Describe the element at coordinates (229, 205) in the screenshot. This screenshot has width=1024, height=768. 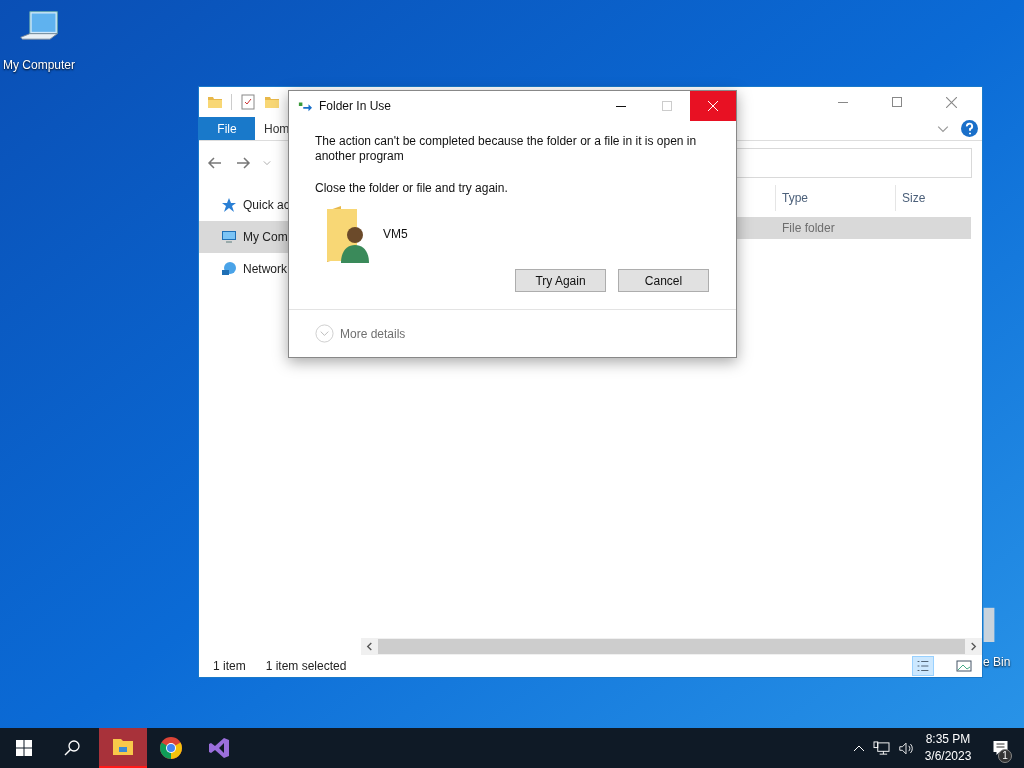
I see `star-icon` at that location.